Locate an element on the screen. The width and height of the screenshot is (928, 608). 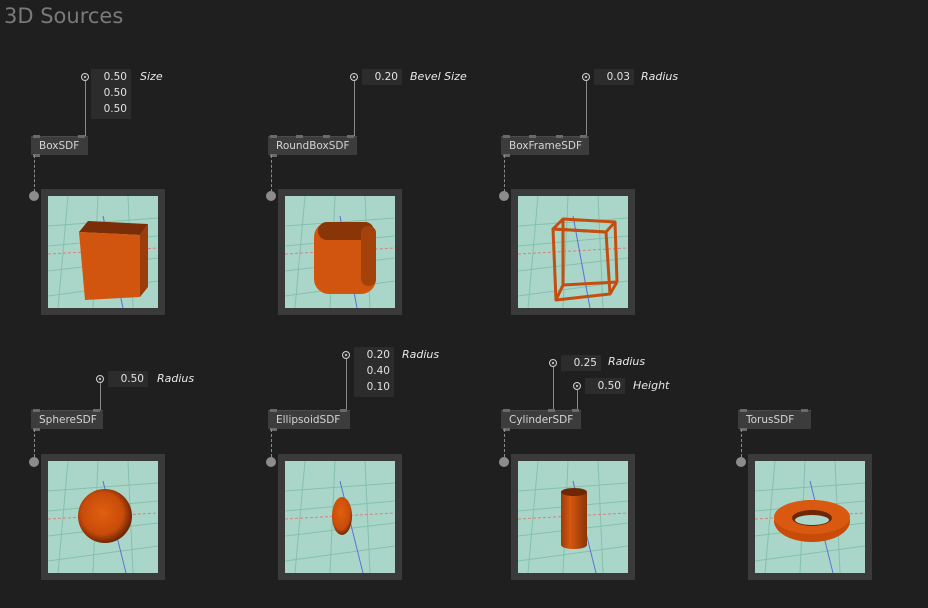
spheresdf-node: SphereSDF is located at coordinates (67, 420).